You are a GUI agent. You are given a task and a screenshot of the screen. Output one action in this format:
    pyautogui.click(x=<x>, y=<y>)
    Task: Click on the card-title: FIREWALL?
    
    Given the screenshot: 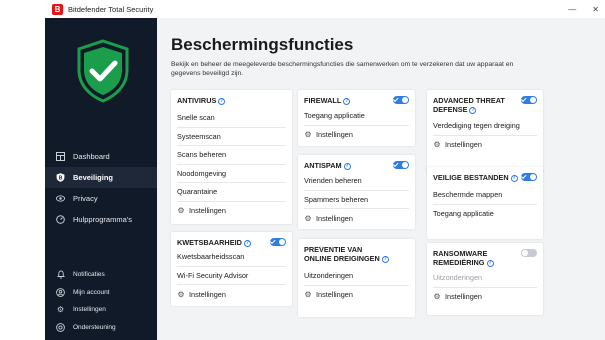 What is the action you would take?
    pyautogui.click(x=327, y=100)
    